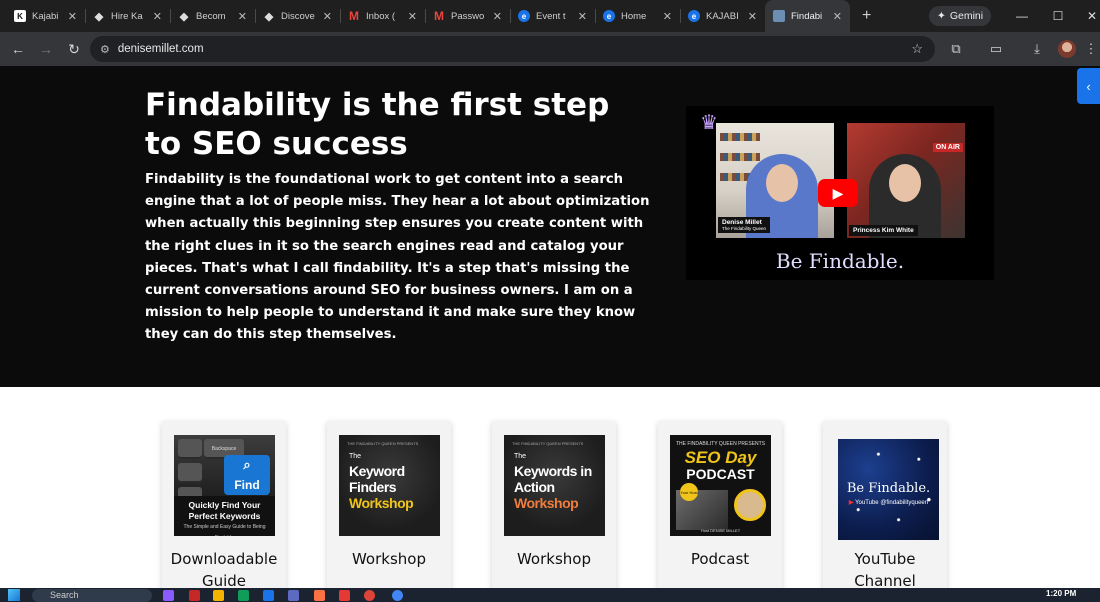 This screenshot has width=1100, height=602. I want to click on video-panel-right: ON AIR Princess Kim White, so click(906, 180).